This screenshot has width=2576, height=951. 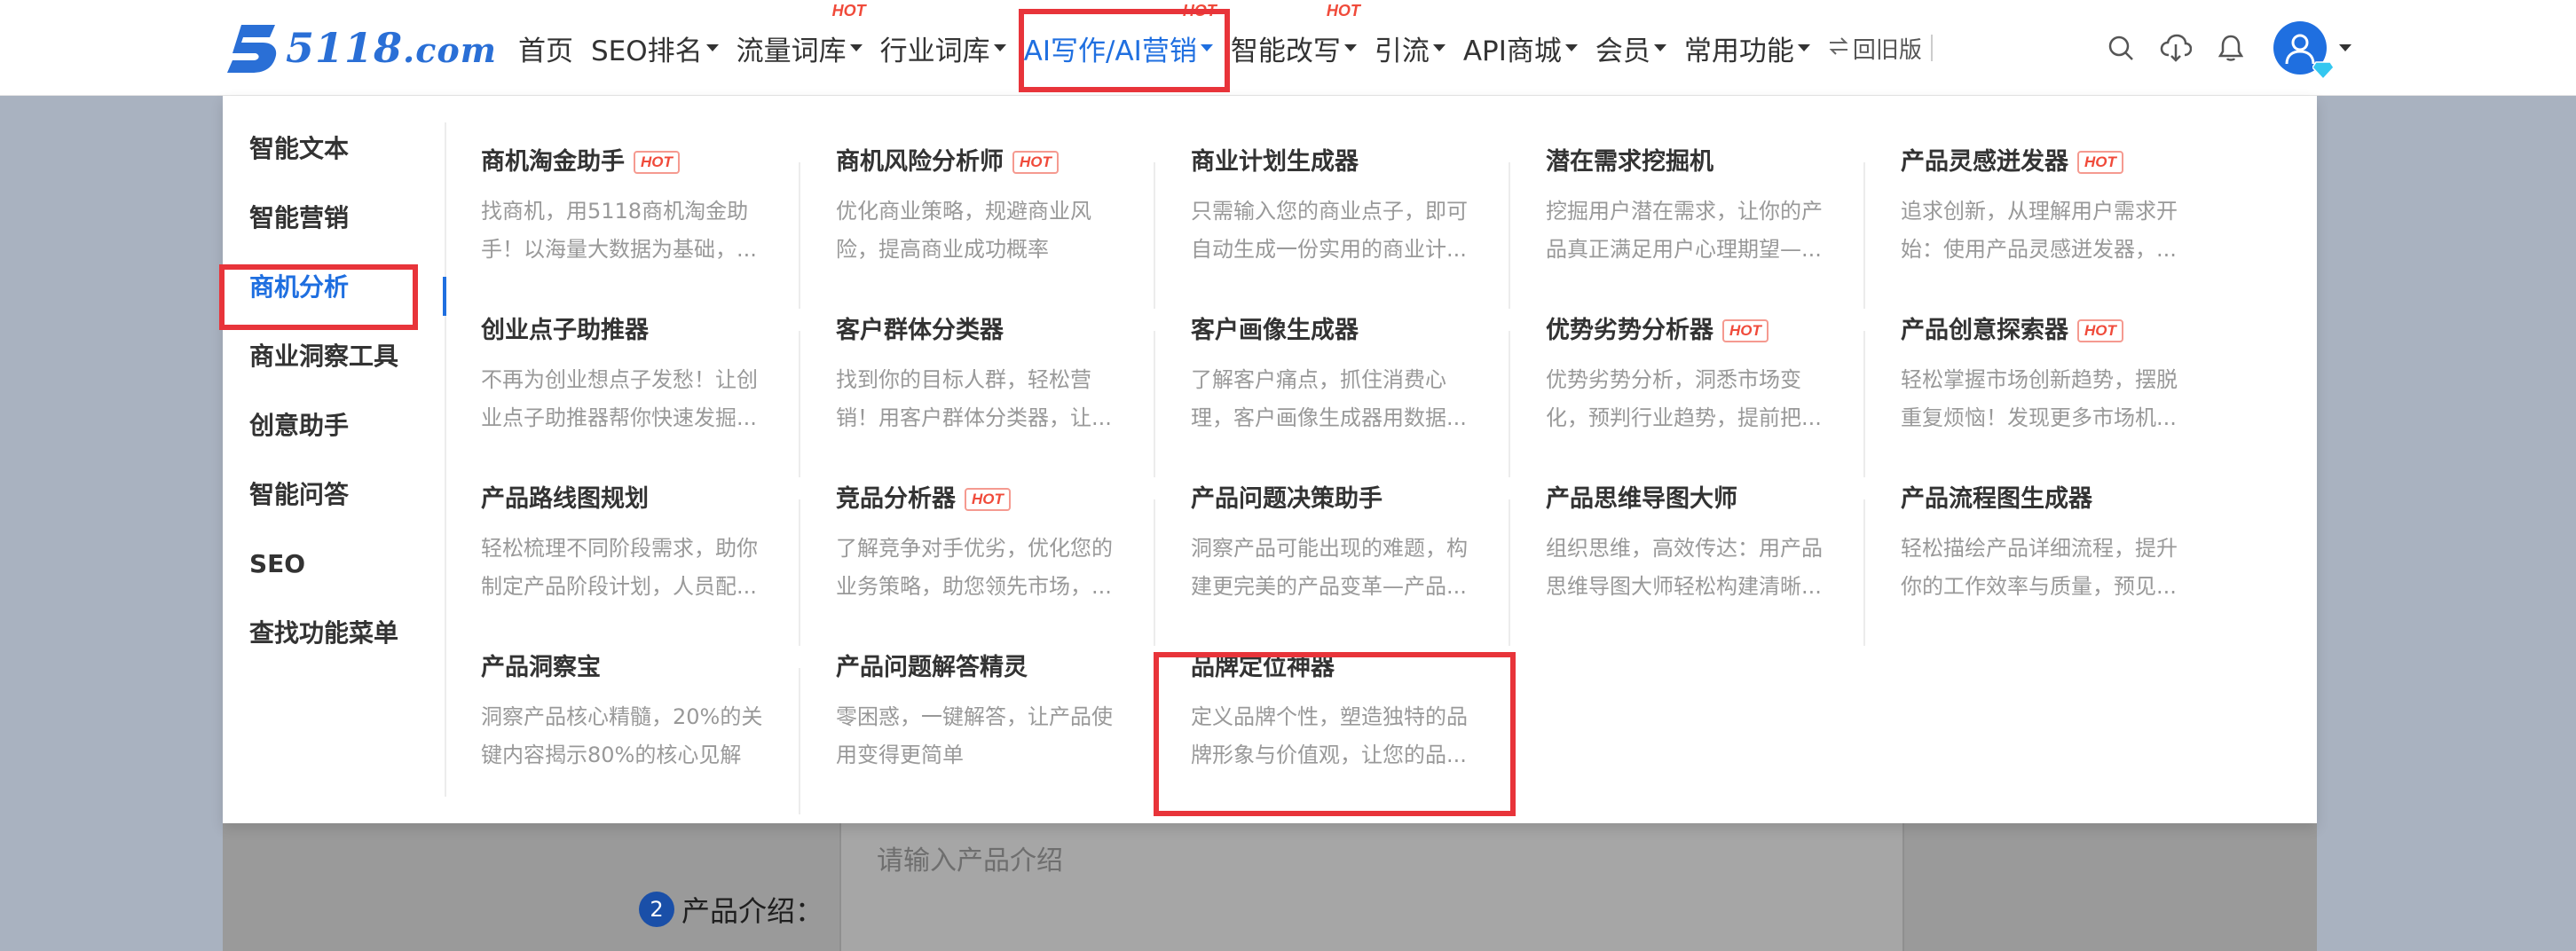 I want to click on nav-item-common-functions: 常用功能, so click(x=1747, y=48).